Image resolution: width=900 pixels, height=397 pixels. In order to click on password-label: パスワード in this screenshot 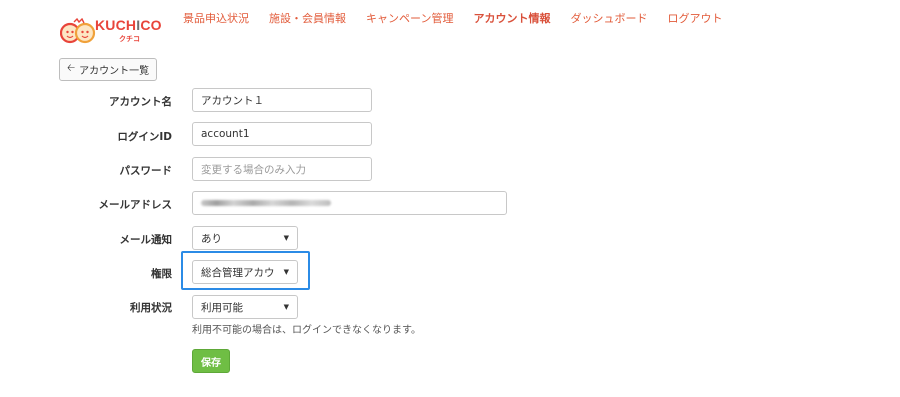, I will do `click(146, 171)`.